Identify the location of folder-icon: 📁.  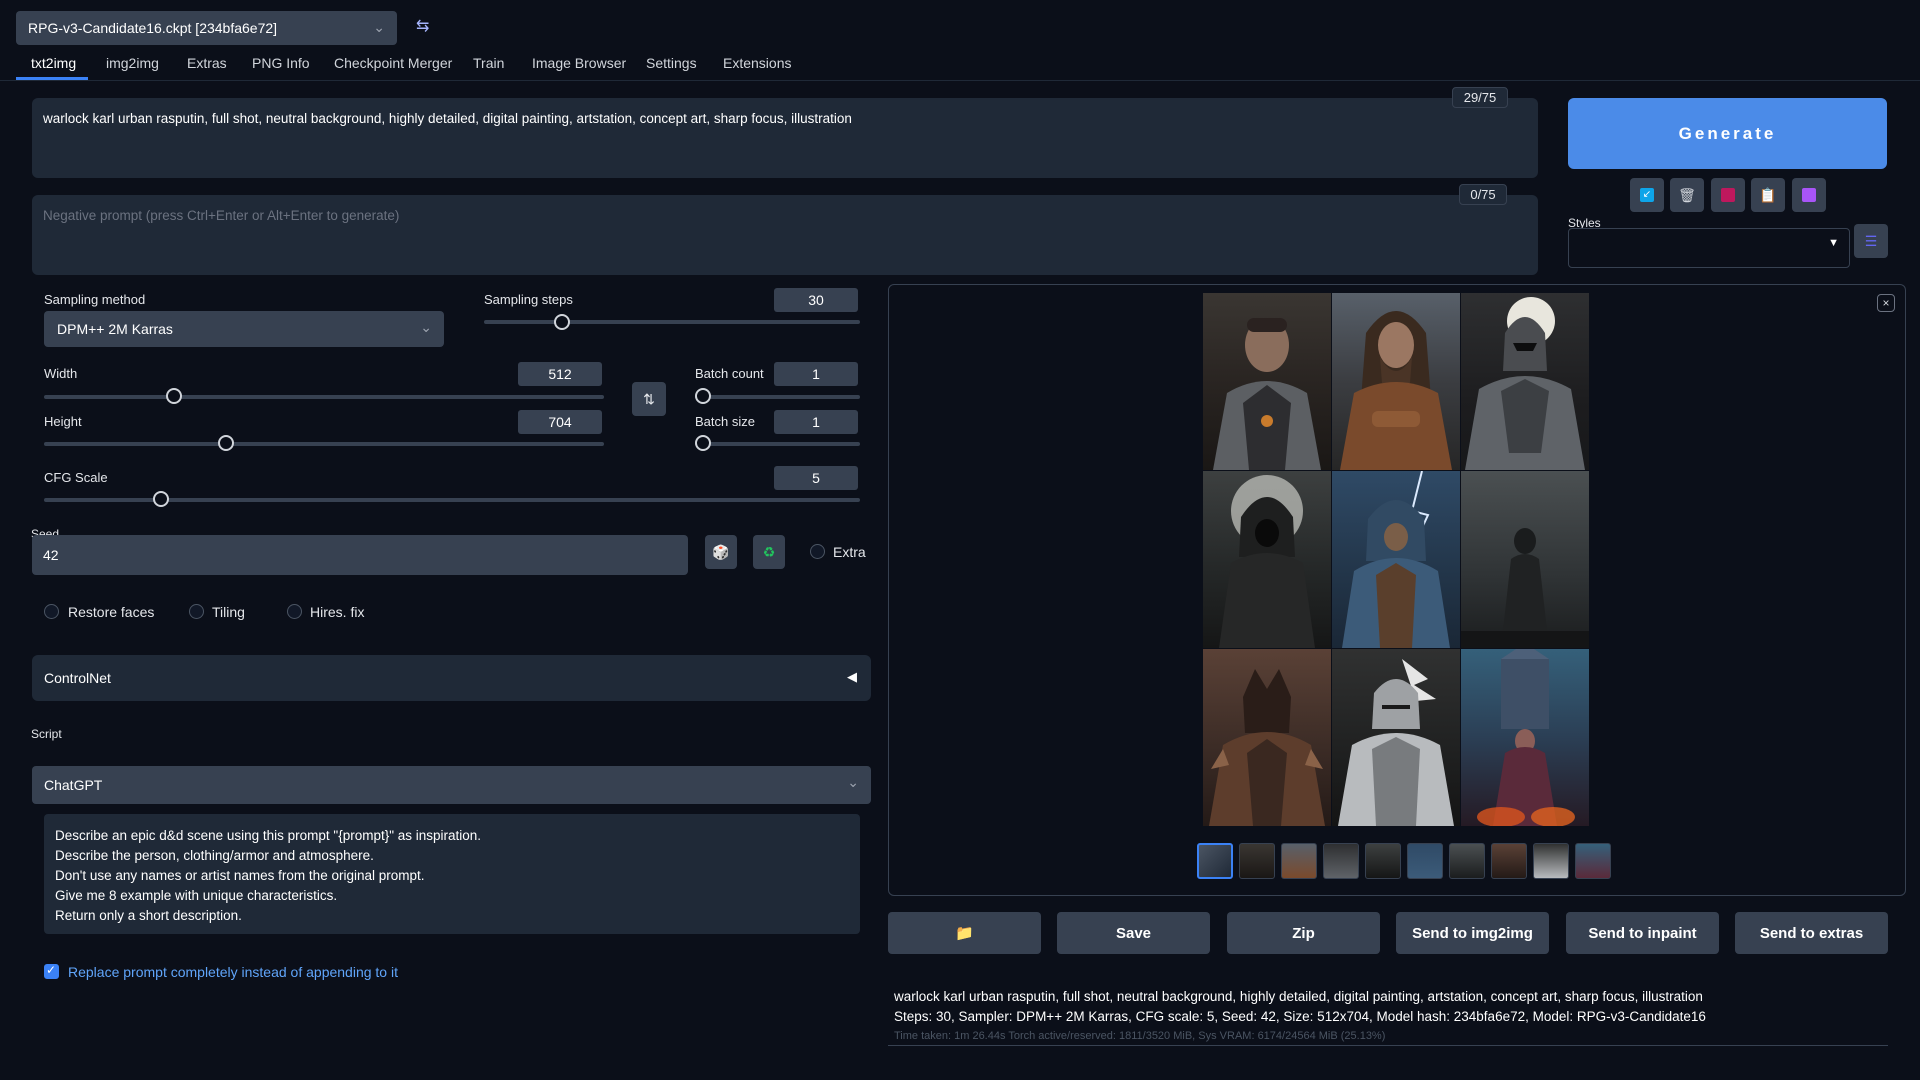
(964, 933).